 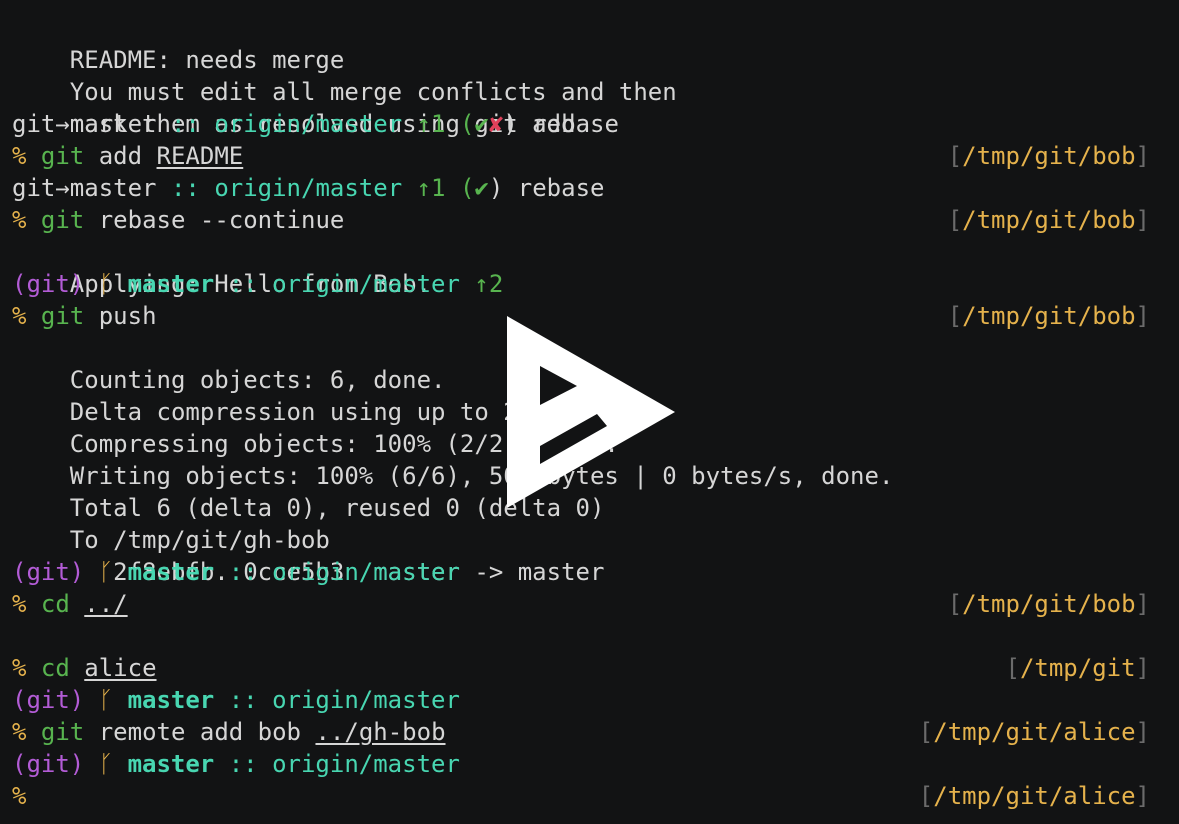 I want to click on prompt-line: % [/tmp/git/alice], so click(x=581, y=796).